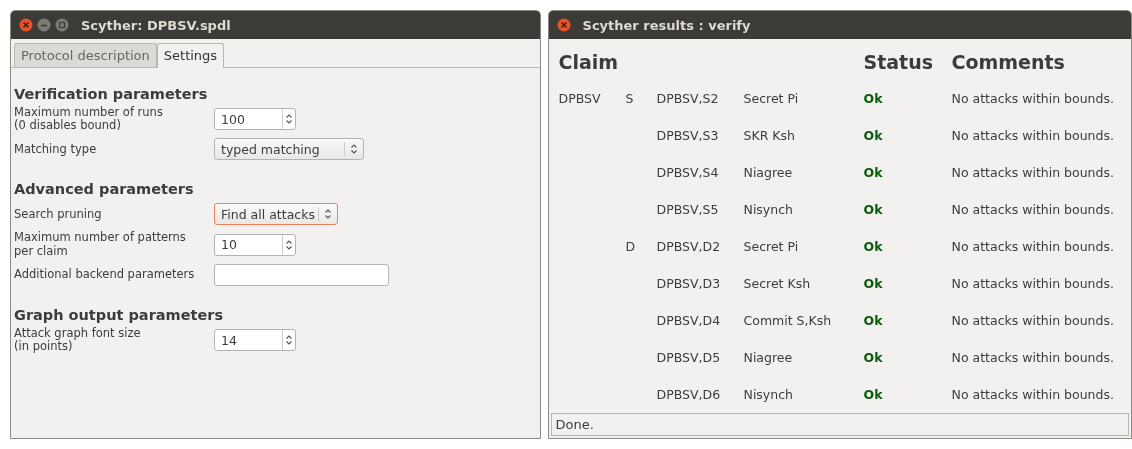  What do you see at coordinates (899, 62) in the screenshot?
I see `column-header: Status` at bounding box center [899, 62].